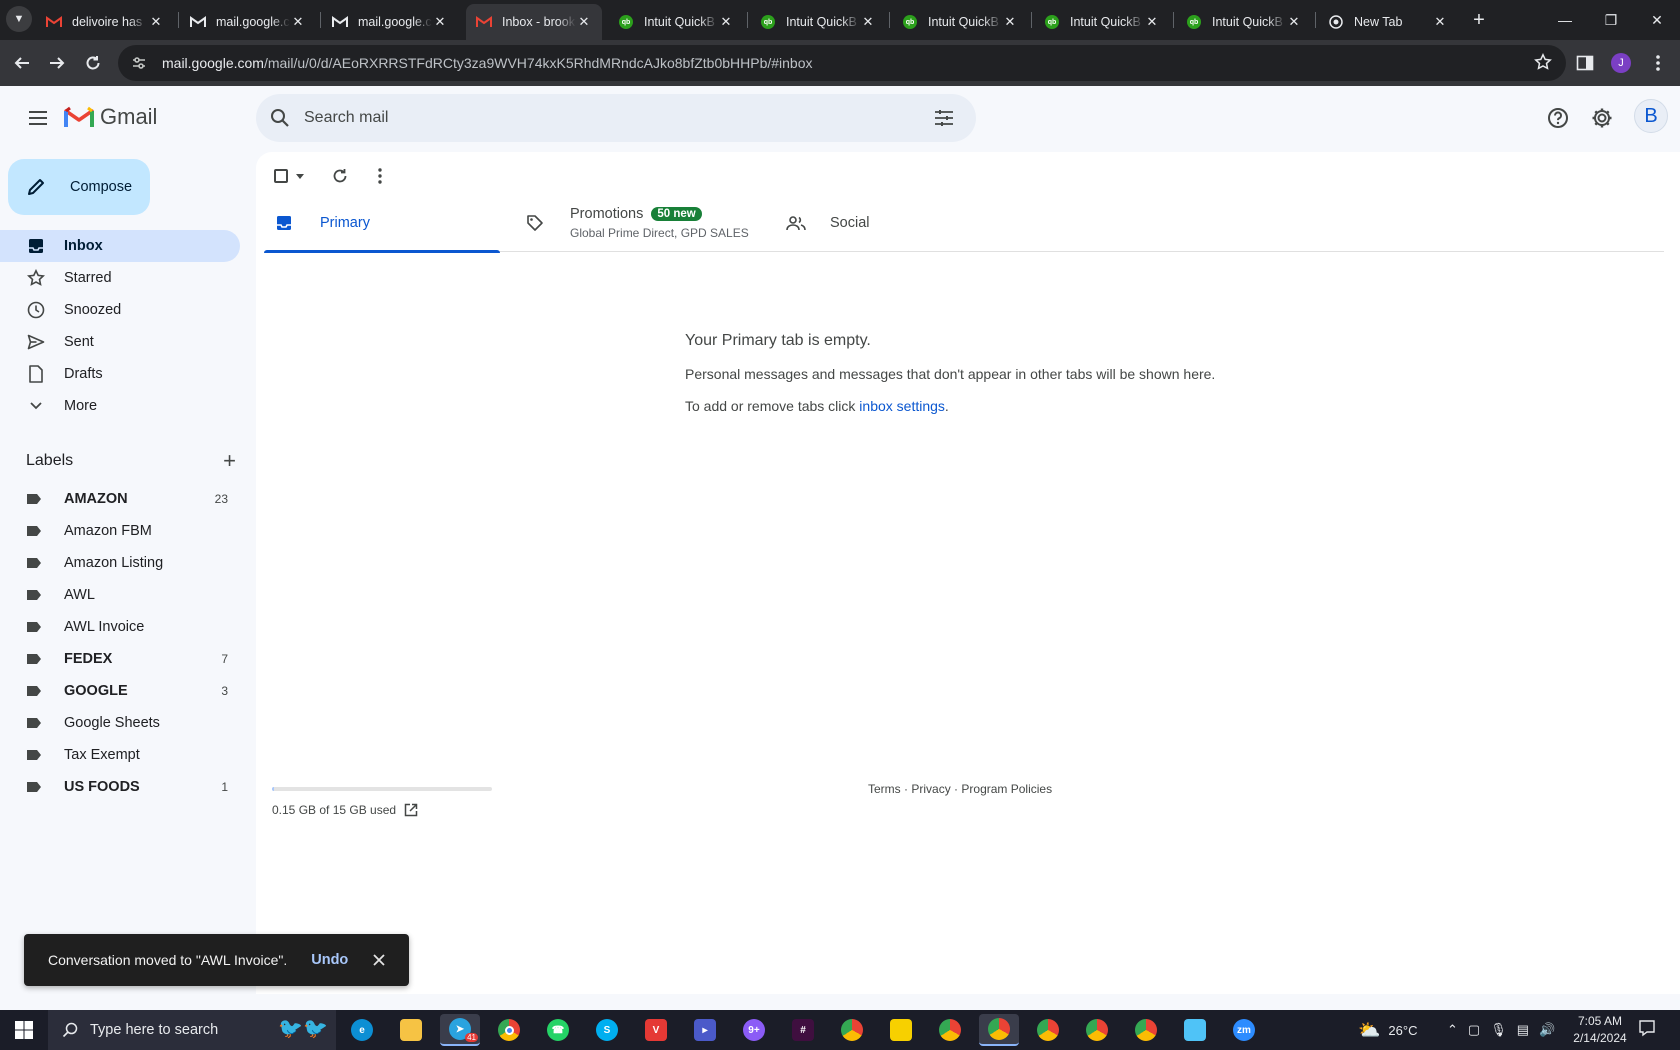 The image size is (1680, 1050). I want to click on refresh-button, so click(340, 176).